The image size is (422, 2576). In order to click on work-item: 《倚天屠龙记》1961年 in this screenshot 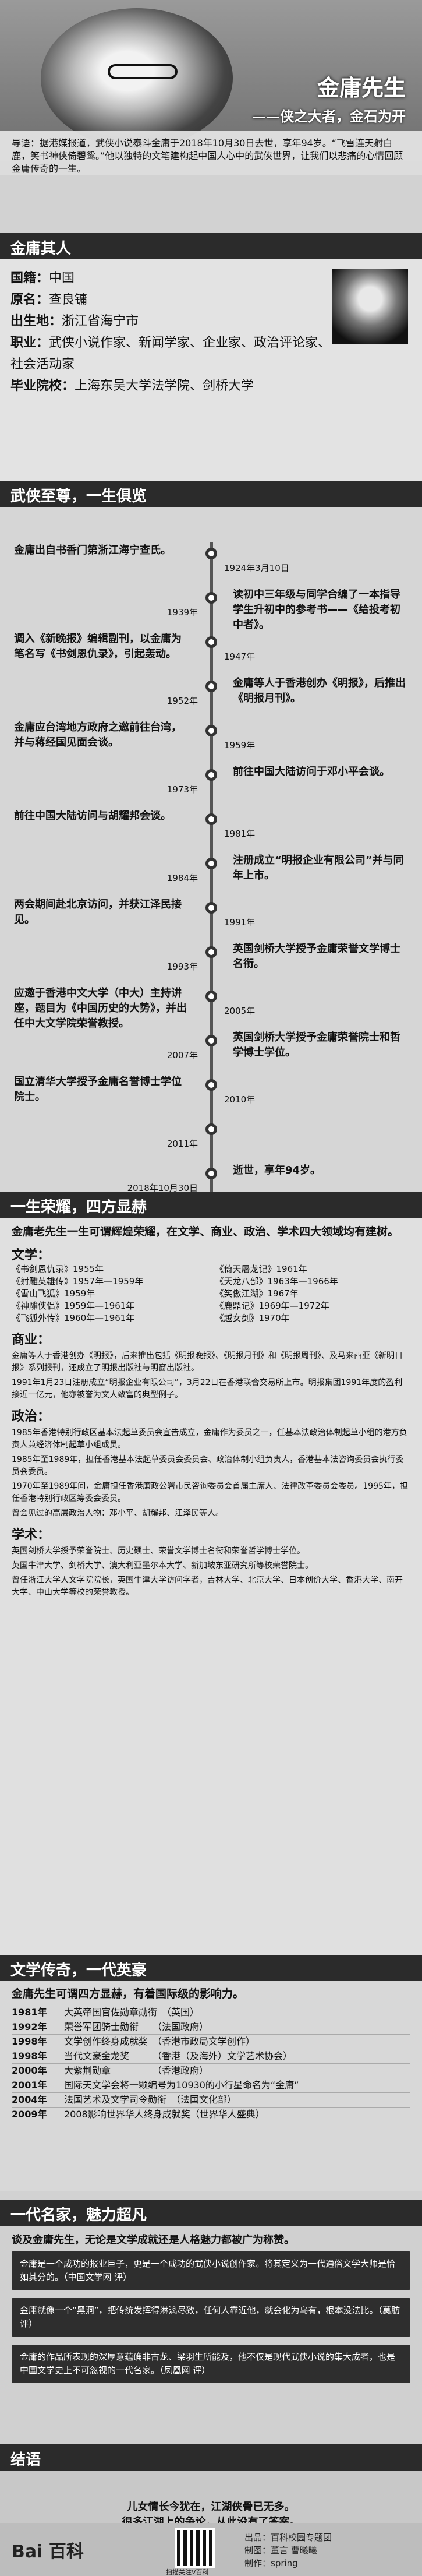, I will do `click(261, 1269)`.